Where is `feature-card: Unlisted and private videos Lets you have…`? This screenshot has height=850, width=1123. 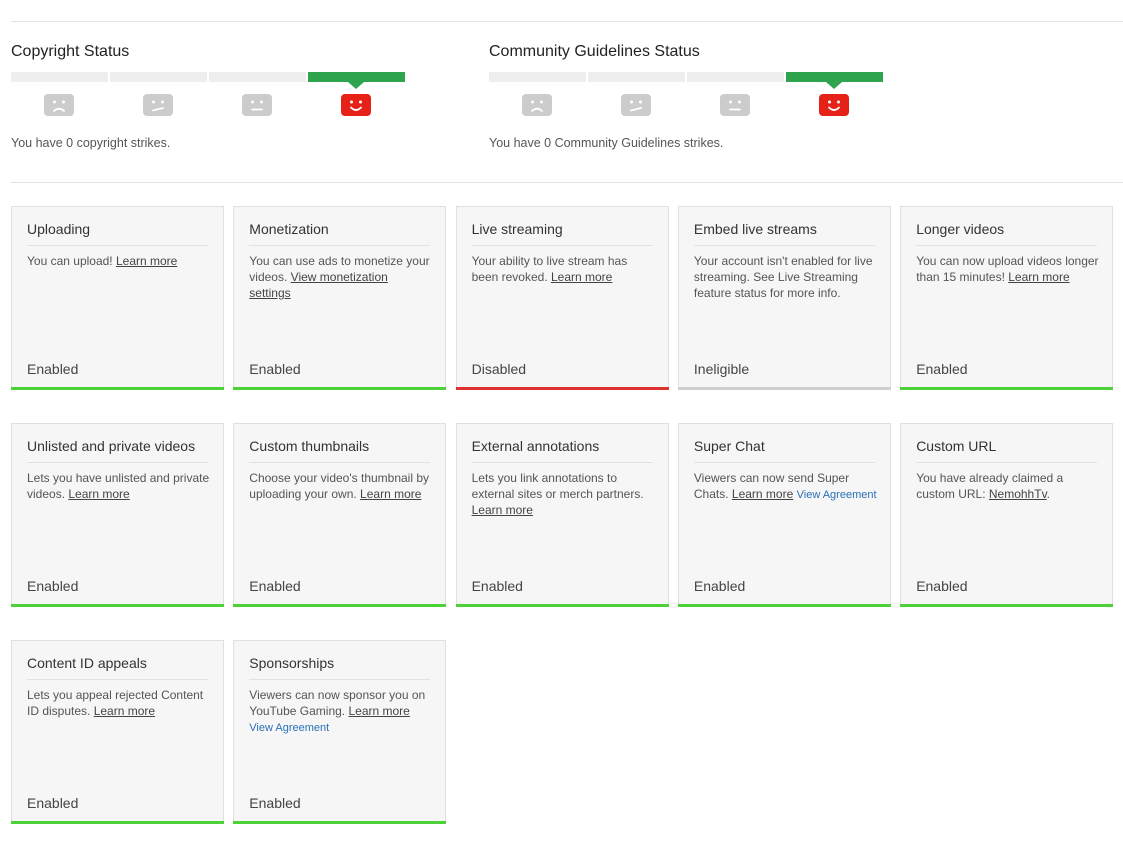
feature-card: Unlisted and private videos Lets you have… is located at coordinates (117, 515).